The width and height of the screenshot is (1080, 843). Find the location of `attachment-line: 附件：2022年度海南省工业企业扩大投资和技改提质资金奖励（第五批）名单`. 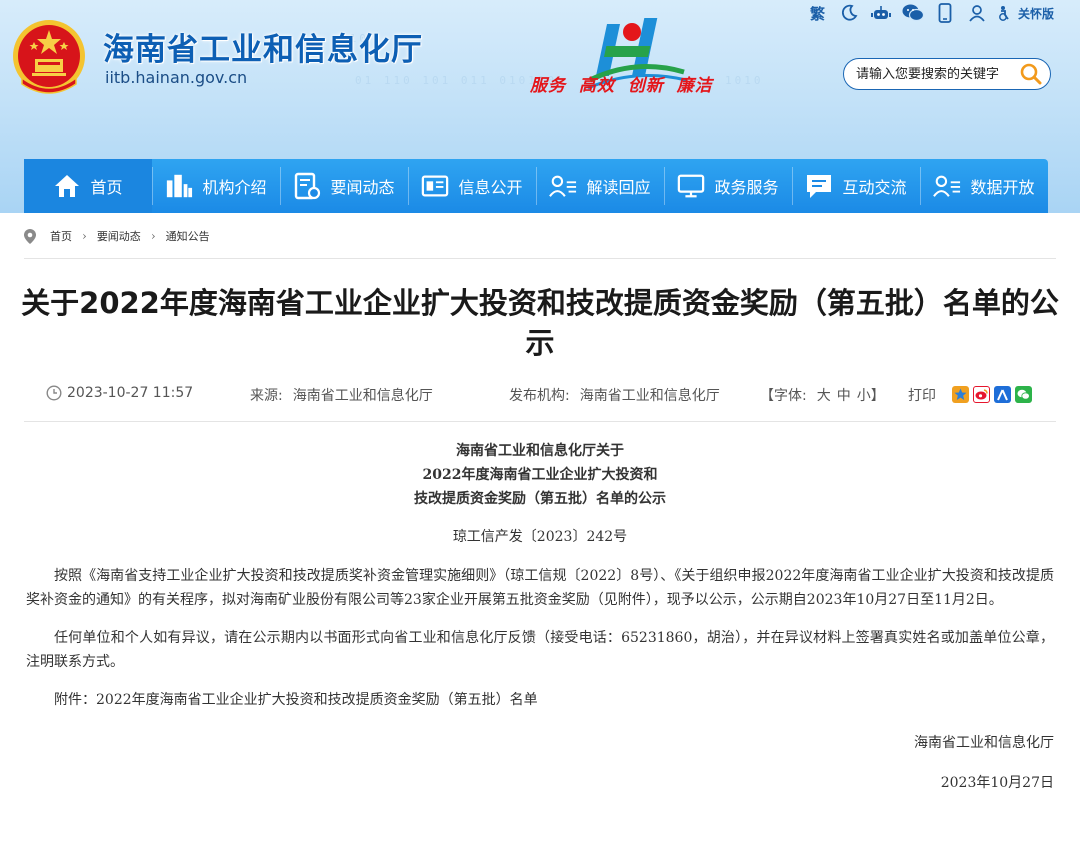

attachment-line: 附件：2022年度海南省工业企业扩大投资和技改提质资金奖励（第五批）名单 is located at coordinates (540, 700).